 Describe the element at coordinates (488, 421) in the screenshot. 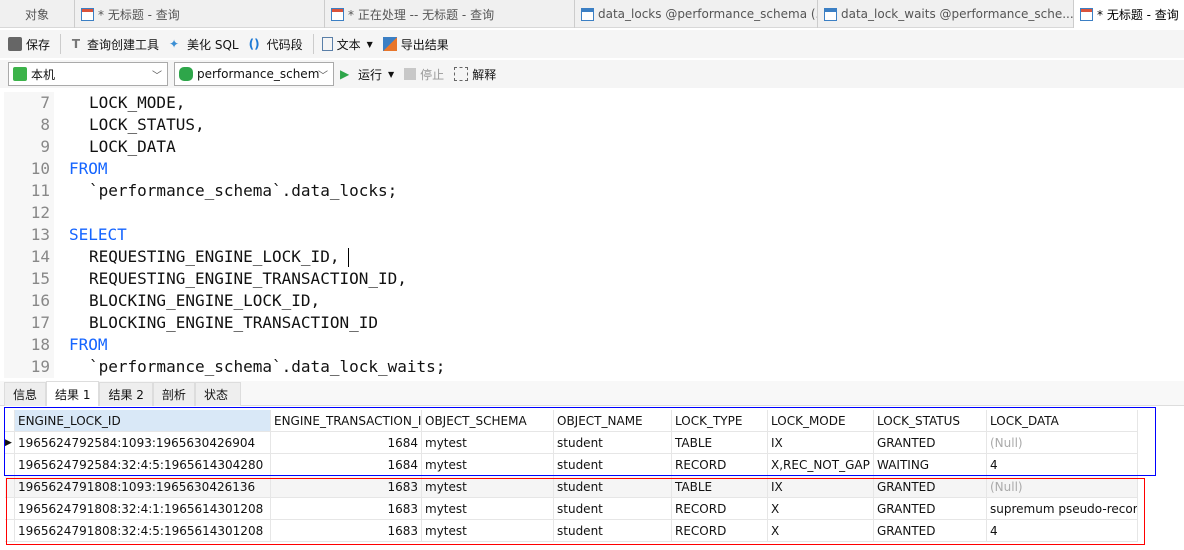

I see `column-header: OBJECT_SCHEMA` at that location.